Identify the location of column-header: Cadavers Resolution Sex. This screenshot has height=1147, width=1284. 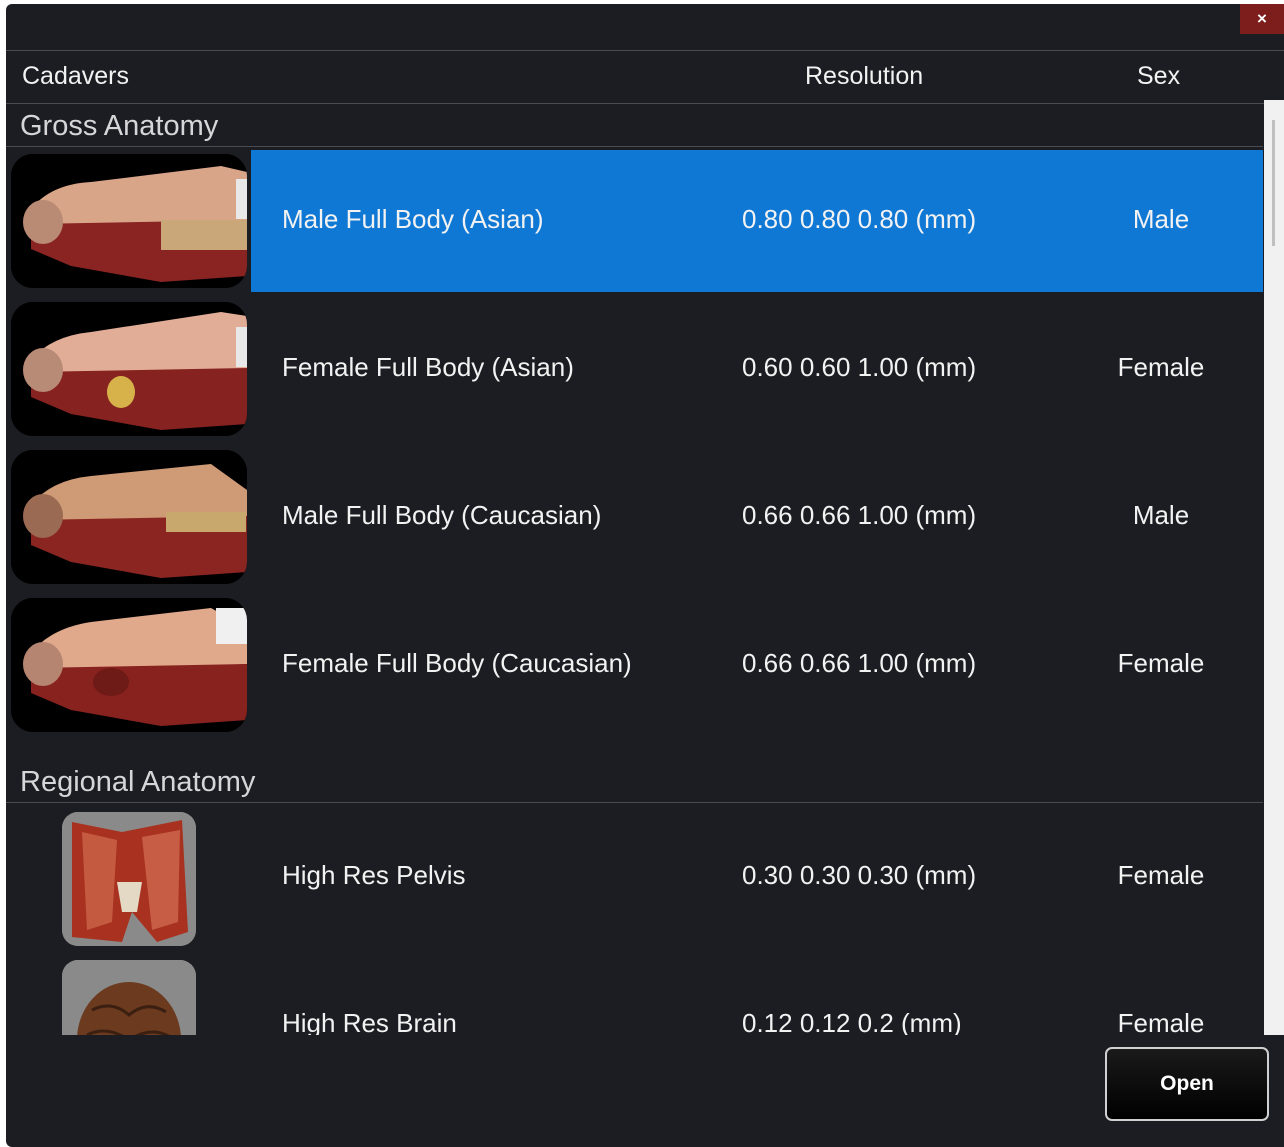
(645, 77).